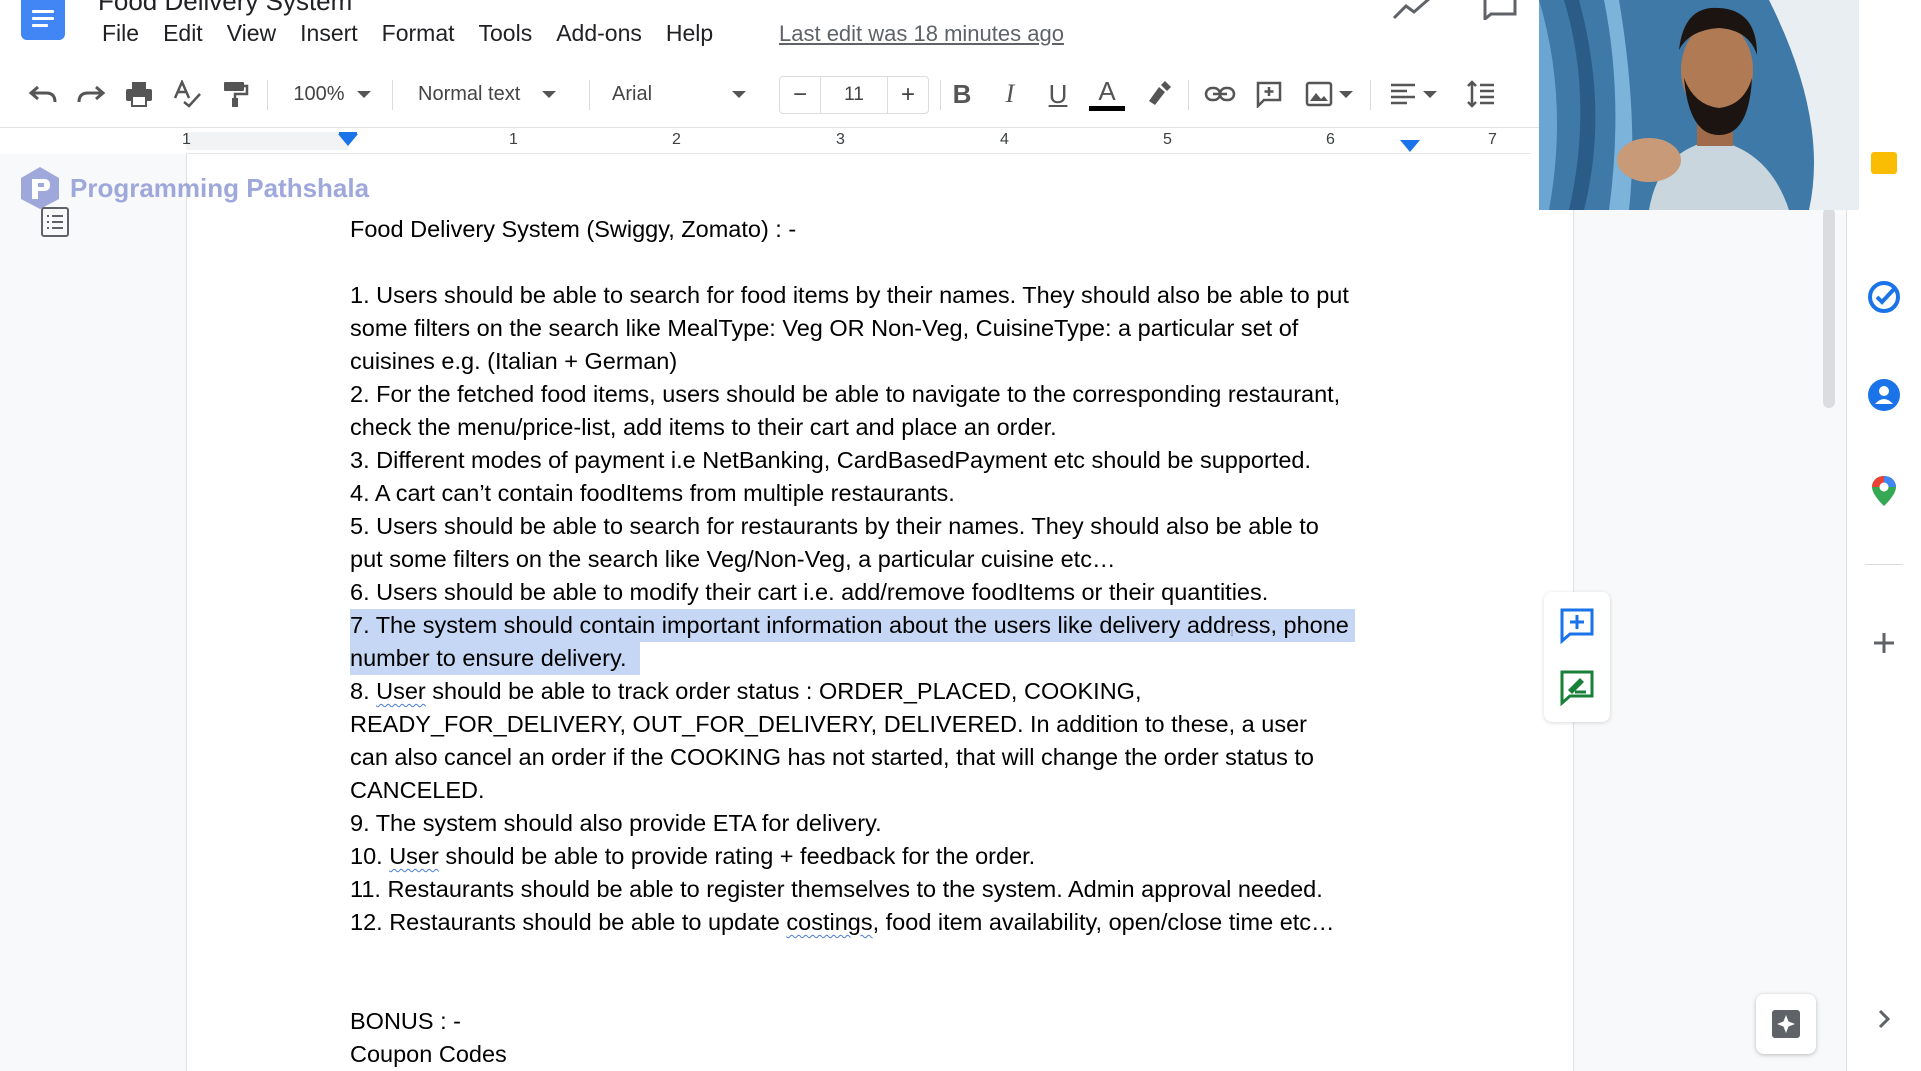 The image size is (1921, 1071). What do you see at coordinates (220, 187) in the screenshot?
I see `watermark-text: Programming Pathshala` at bounding box center [220, 187].